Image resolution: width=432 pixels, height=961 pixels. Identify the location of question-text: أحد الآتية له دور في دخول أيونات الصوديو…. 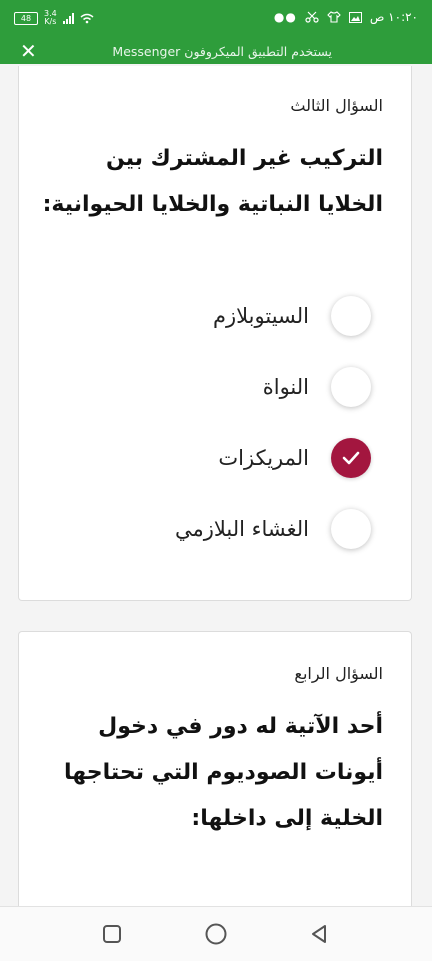
(223, 772).